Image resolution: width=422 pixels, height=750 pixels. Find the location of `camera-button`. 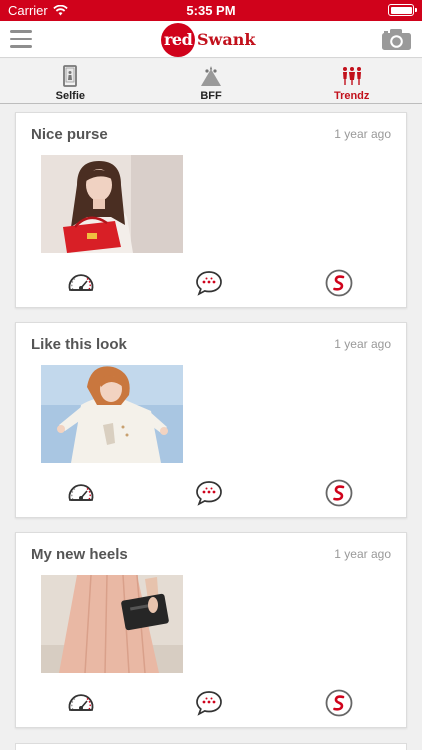

camera-button is located at coordinates (396, 39).